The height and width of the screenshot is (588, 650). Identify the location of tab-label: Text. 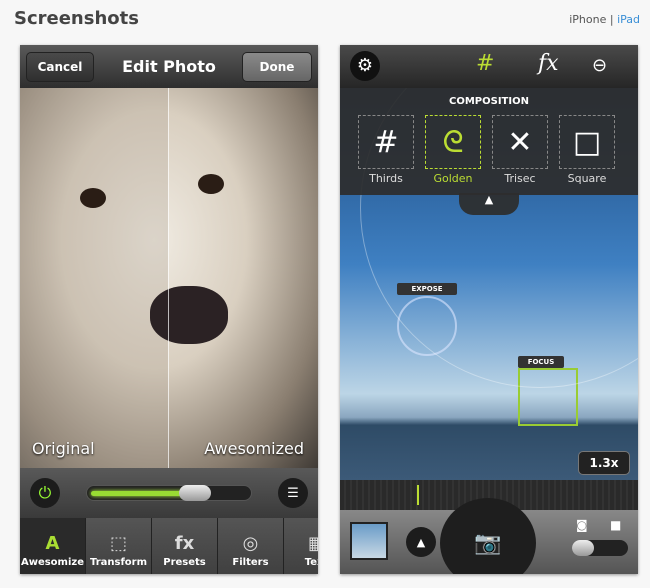
(311, 562).